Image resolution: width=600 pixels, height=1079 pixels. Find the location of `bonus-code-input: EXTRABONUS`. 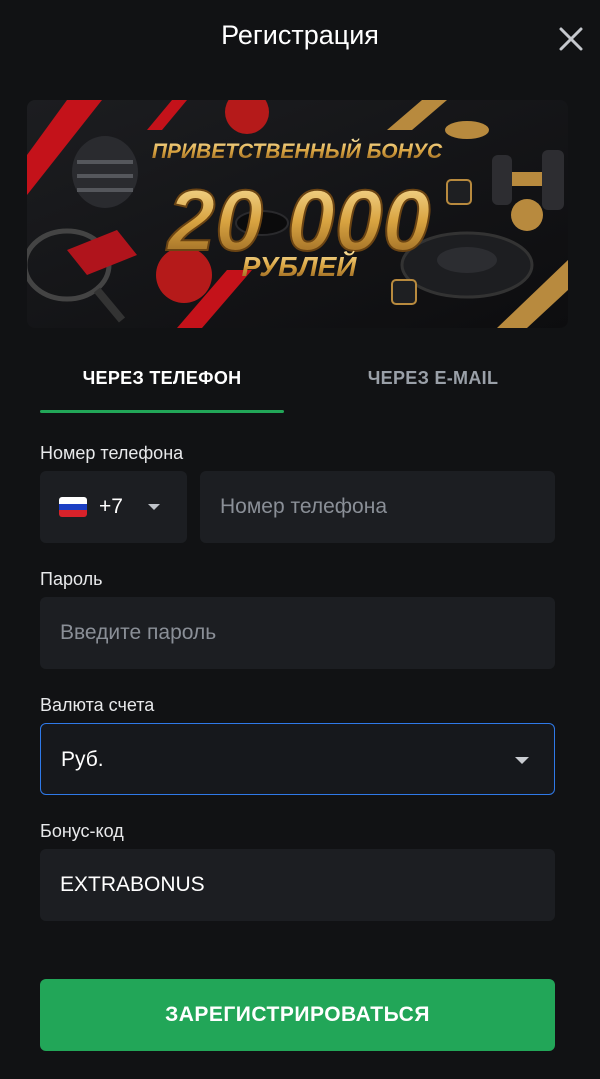

bonus-code-input: EXTRABONUS is located at coordinates (297, 885).